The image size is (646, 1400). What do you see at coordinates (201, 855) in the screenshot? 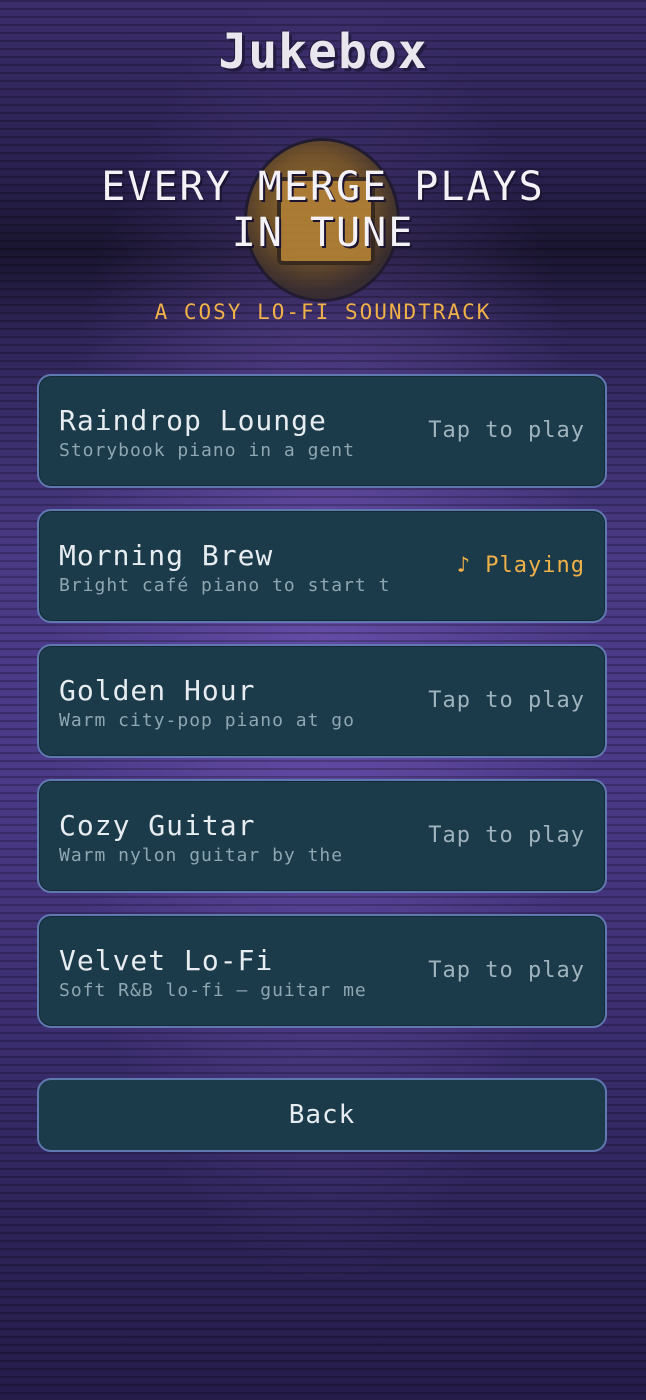
I see `track-description: Warm nylon guitar by the` at bounding box center [201, 855].